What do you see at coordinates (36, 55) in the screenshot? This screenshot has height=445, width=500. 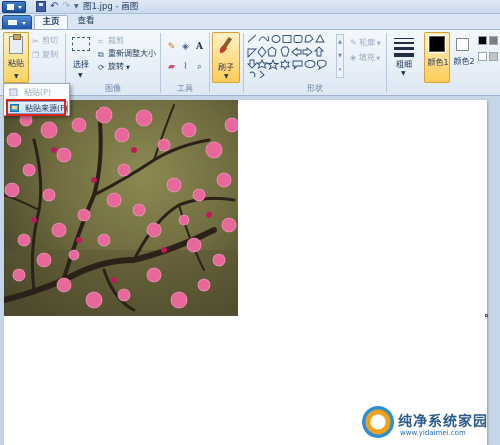 I see `copy-icon: ❐` at bounding box center [36, 55].